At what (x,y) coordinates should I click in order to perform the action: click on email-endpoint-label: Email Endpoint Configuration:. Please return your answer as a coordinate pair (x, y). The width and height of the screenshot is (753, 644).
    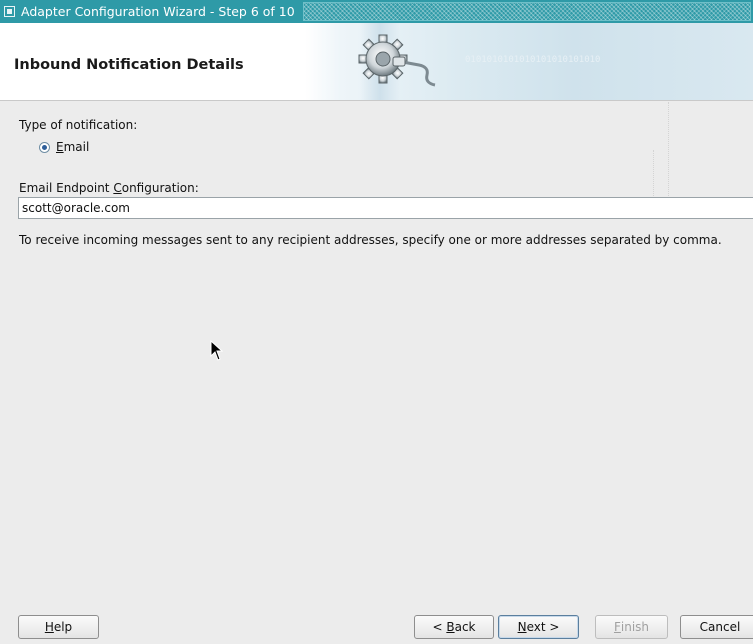
    Looking at the image, I should click on (109, 188).